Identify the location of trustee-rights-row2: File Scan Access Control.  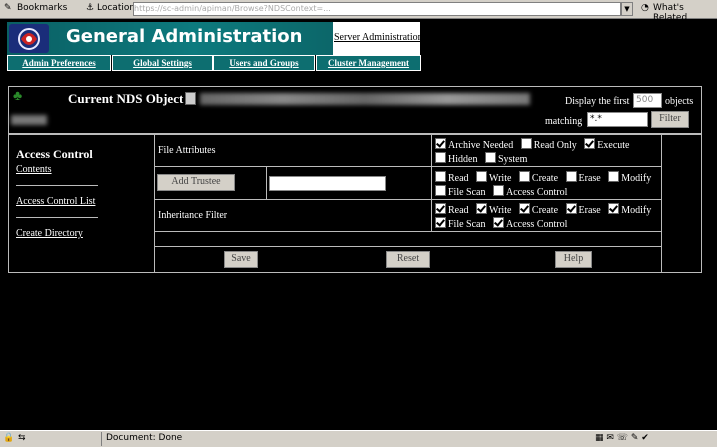
(503, 191).